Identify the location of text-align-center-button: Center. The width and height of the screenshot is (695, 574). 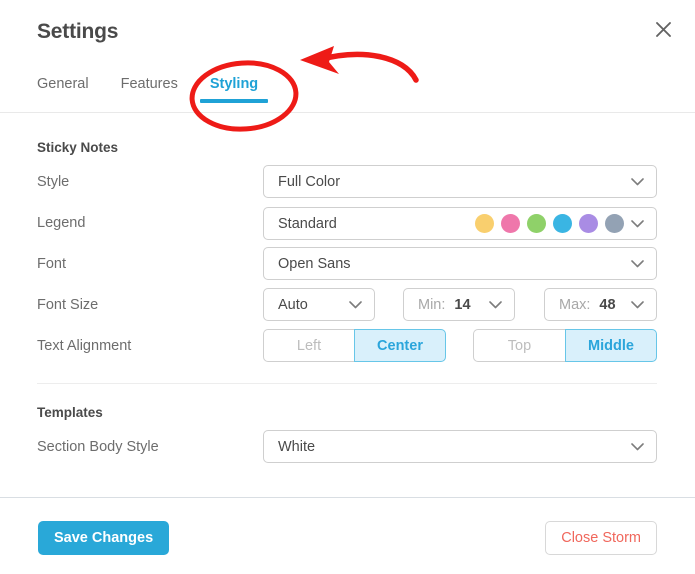
(400, 345).